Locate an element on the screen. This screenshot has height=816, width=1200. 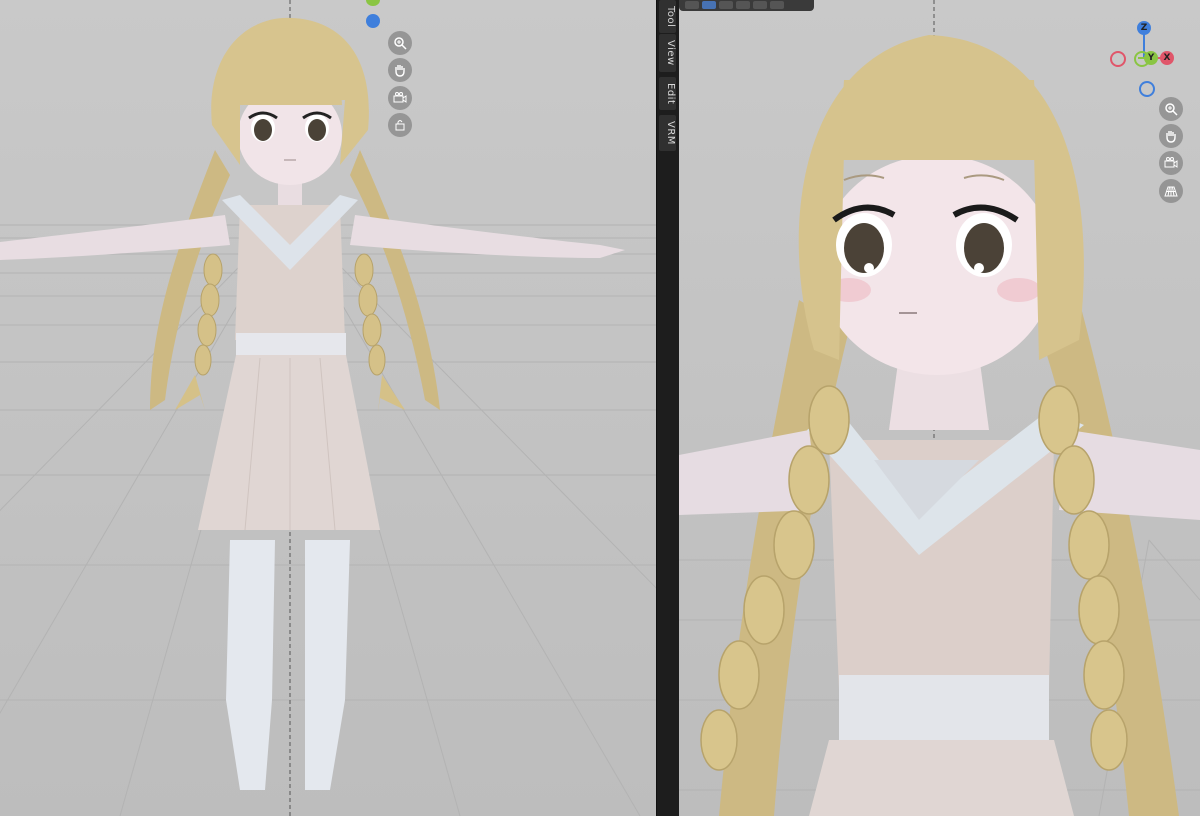
tab-tool: Tool is located at coordinates (667, 17).